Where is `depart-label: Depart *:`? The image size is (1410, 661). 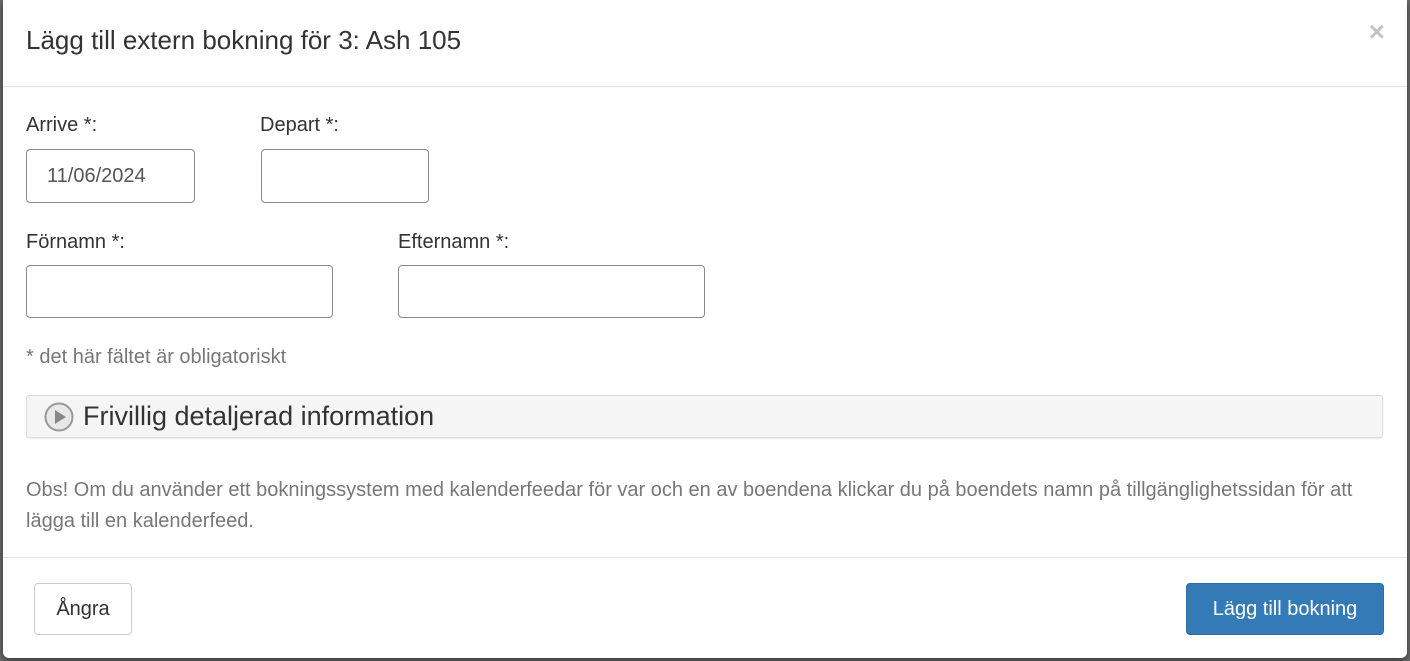
depart-label: Depart *: is located at coordinates (299, 125).